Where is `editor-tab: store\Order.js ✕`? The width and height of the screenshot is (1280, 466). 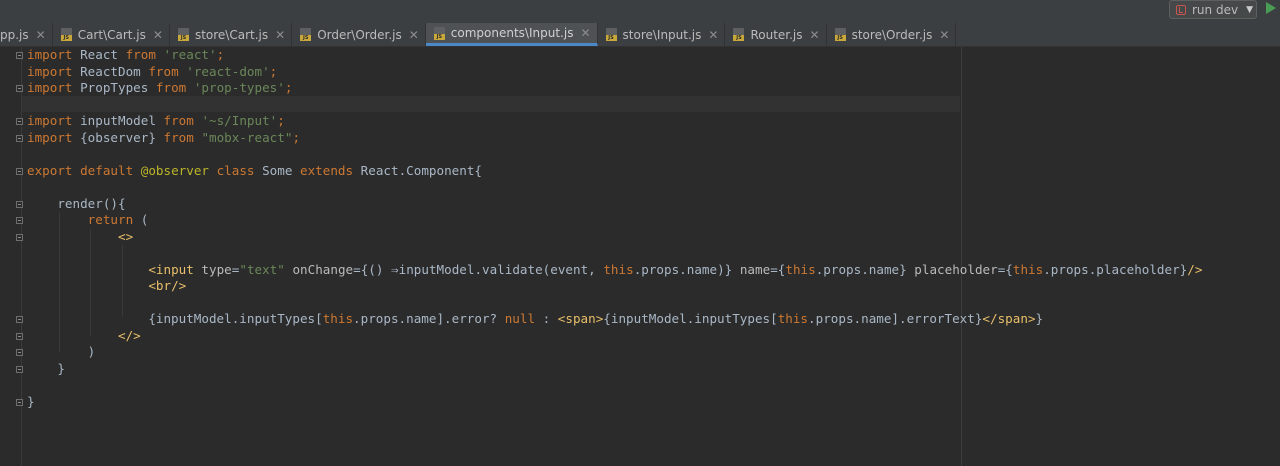
editor-tab: store\Order.js ✕ is located at coordinates (892, 34).